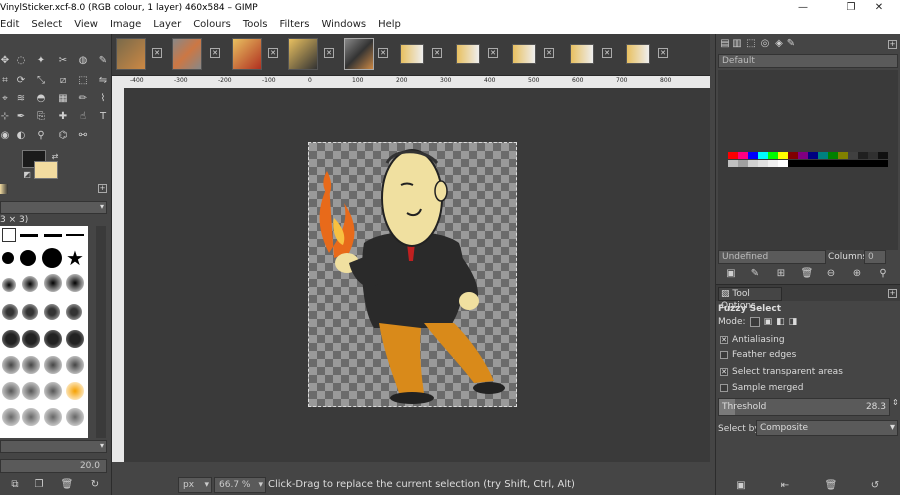 The width and height of the screenshot is (900, 495). What do you see at coordinates (724, 388) in the screenshot?
I see `sample-merged-checkbox` at bounding box center [724, 388].